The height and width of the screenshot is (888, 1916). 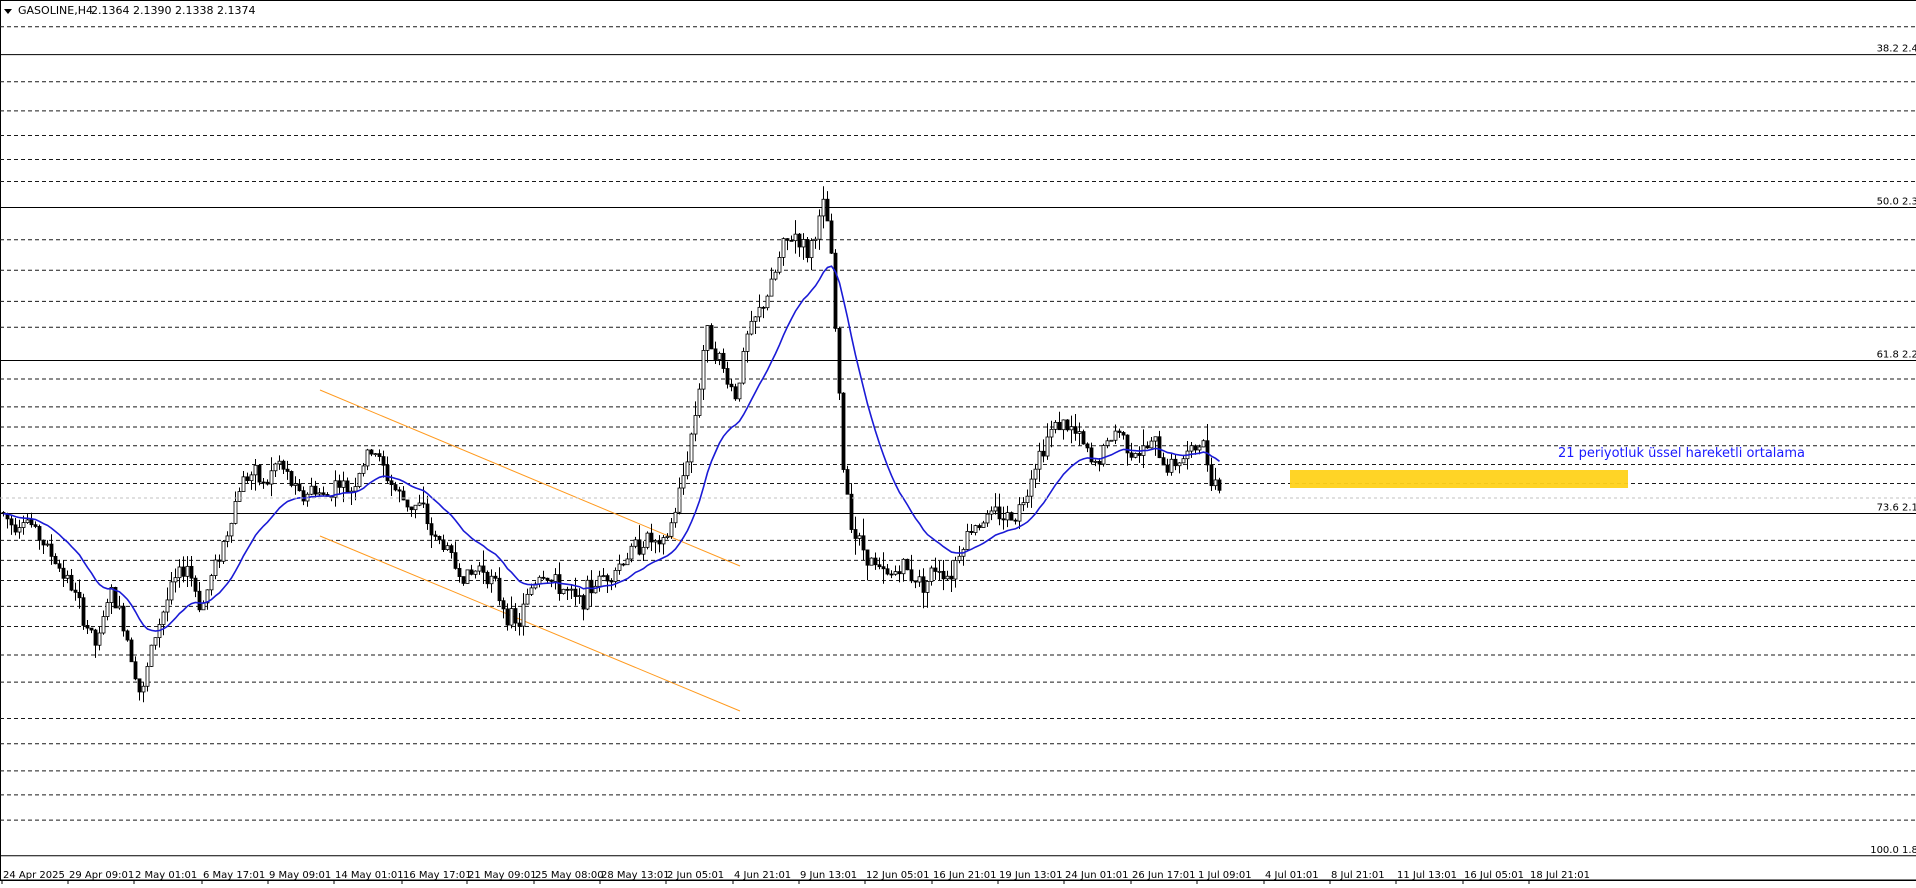 What do you see at coordinates (1097, 875) in the screenshot?
I see `time-tick-label: 24 Jun 01:01` at bounding box center [1097, 875].